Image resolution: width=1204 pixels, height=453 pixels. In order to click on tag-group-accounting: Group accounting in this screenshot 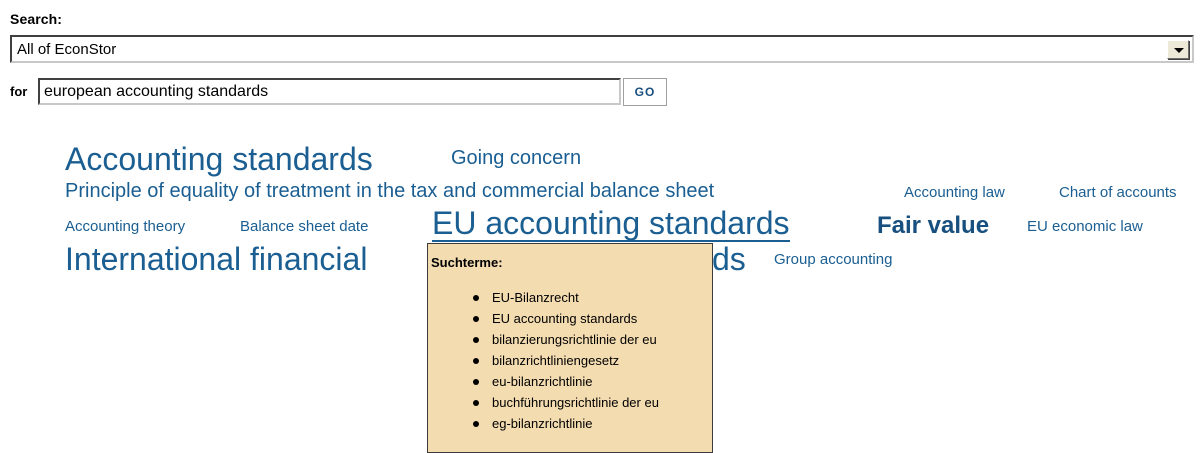, I will do `click(833, 259)`.